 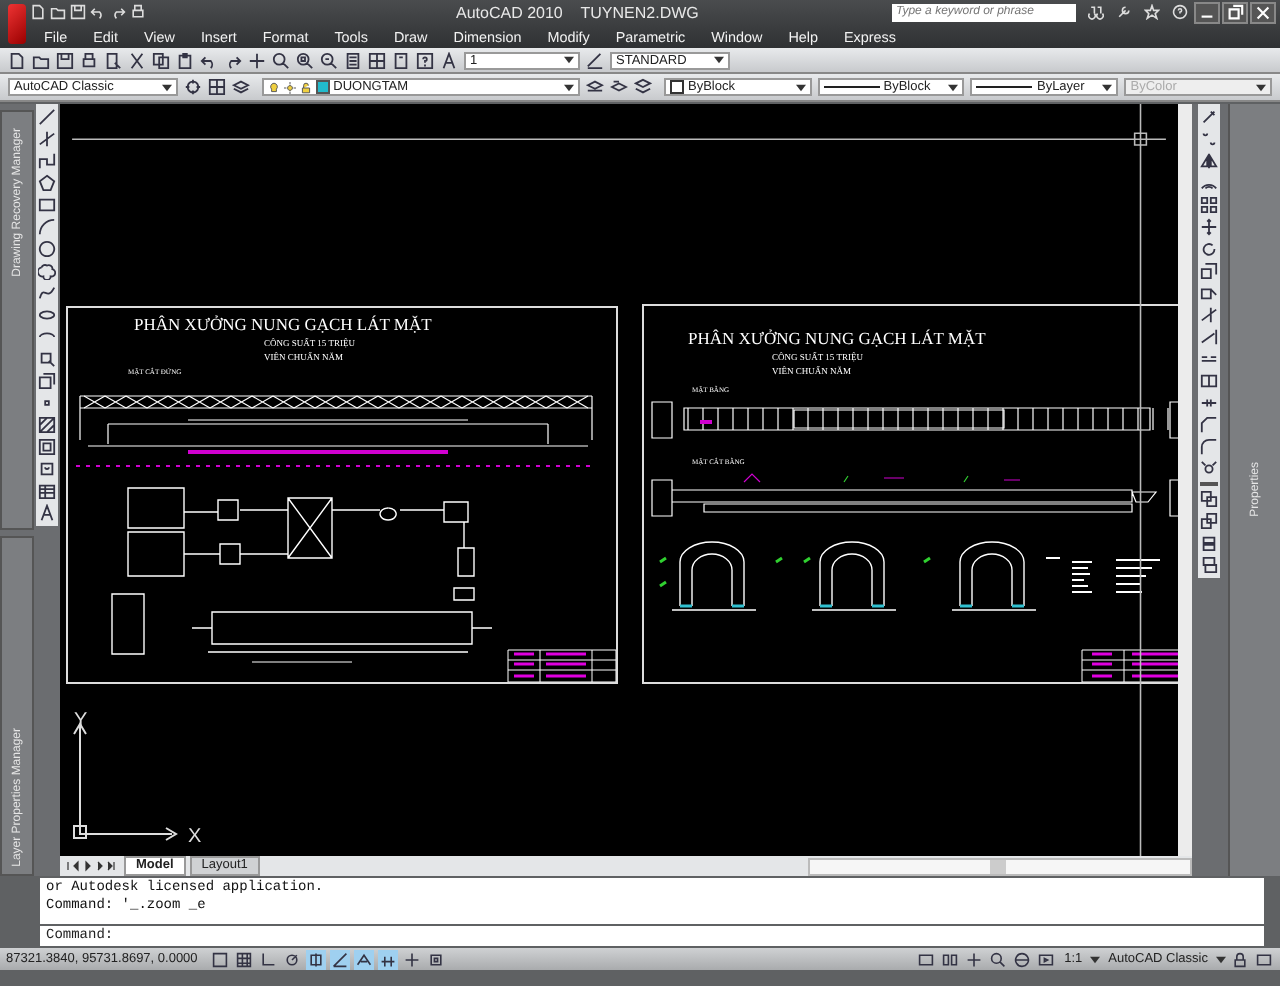 What do you see at coordinates (1096, 12) in the screenshot?
I see `binoculars-icon` at bounding box center [1096, 12].